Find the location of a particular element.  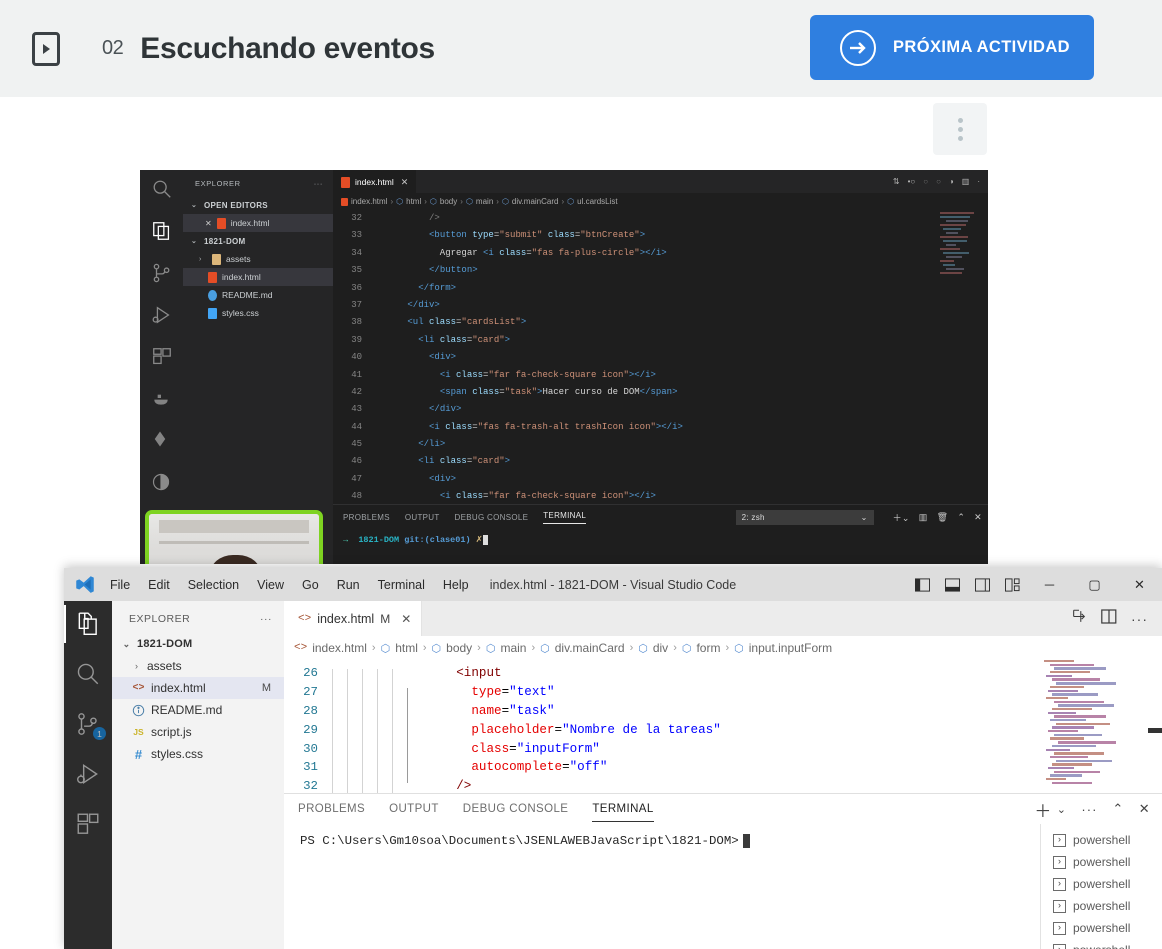

code-line: 28 name = "task" is located at coordinates (723, 714).